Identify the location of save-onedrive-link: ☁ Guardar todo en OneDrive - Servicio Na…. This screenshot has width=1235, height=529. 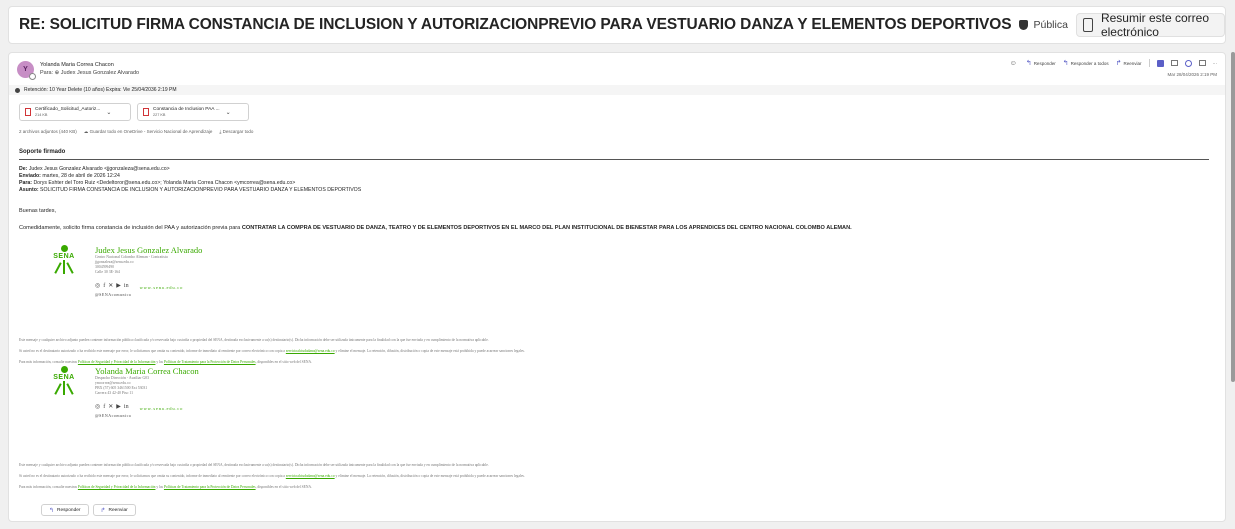
(148, 132).